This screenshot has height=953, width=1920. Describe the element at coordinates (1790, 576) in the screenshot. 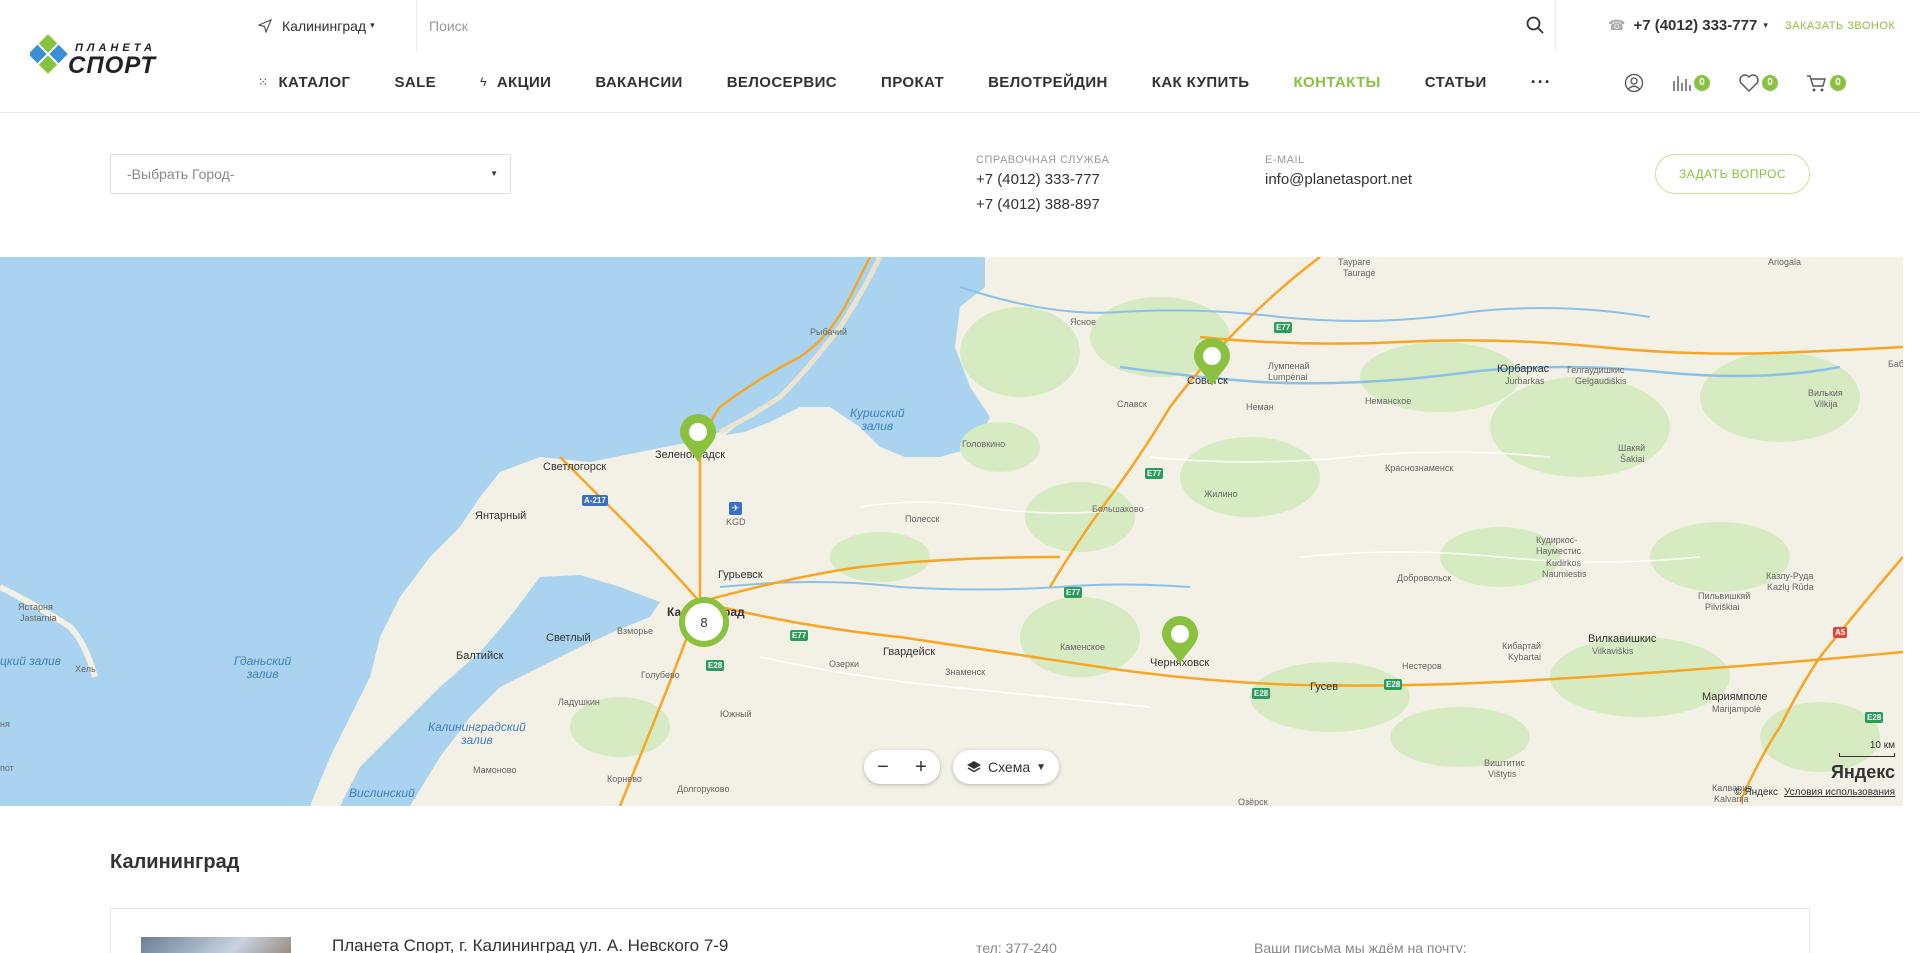

I see `place-label: Казлу-Руда` at that location.